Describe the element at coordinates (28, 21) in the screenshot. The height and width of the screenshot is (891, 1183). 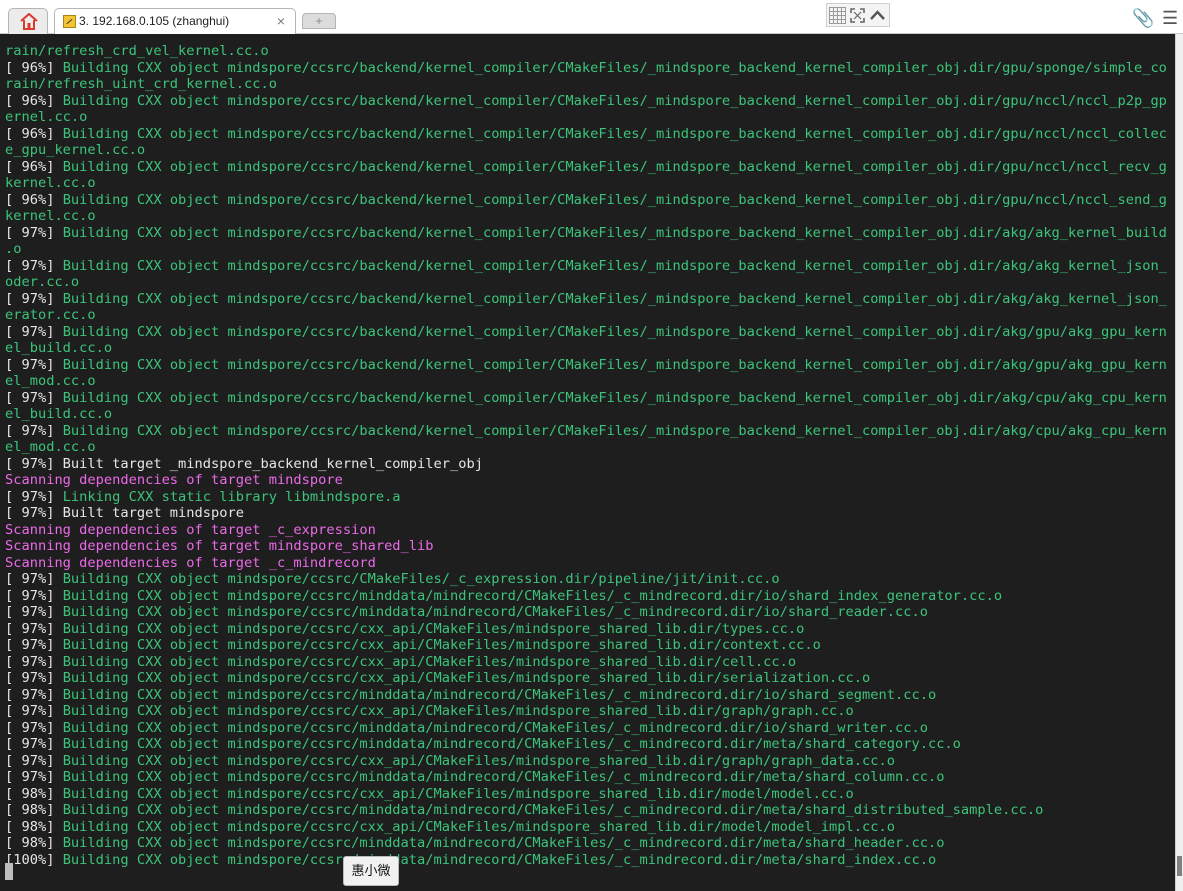
I see `home-tab` at that location.